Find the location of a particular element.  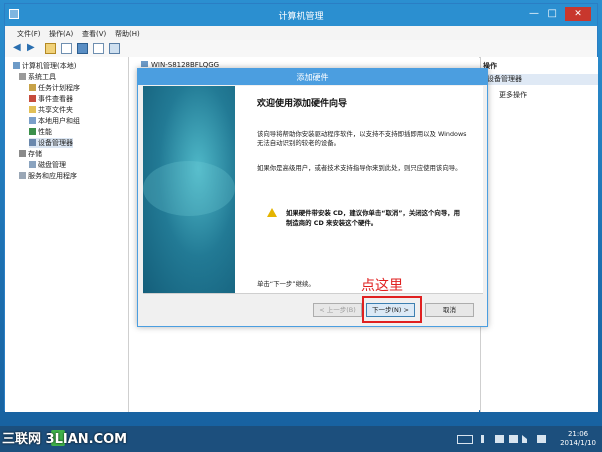

close-button: ✕ is located at coordinates (578, 14).